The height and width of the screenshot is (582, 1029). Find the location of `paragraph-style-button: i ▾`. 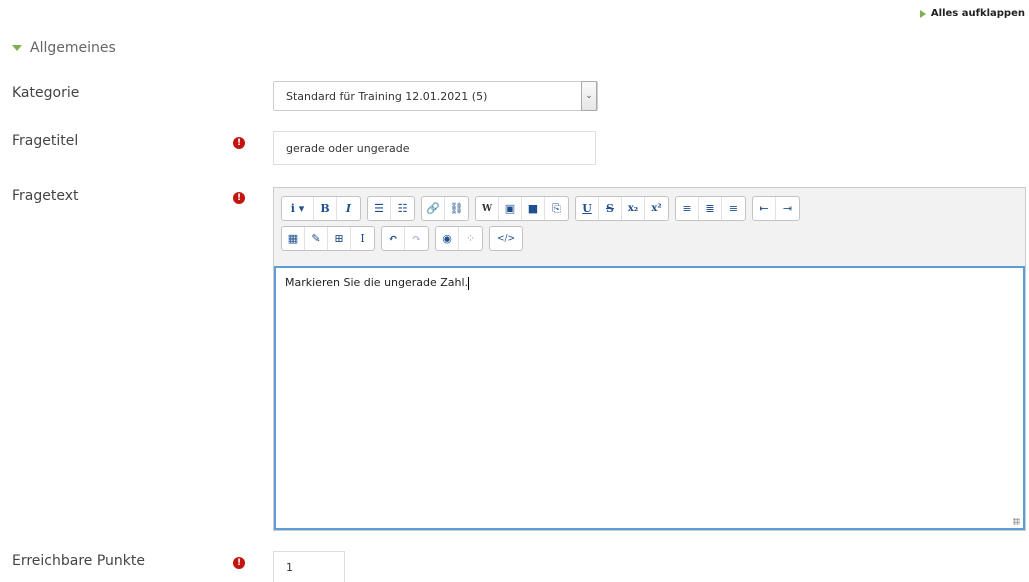

paragraph-style-button: i ▾ is located at coordinates (298, 208).